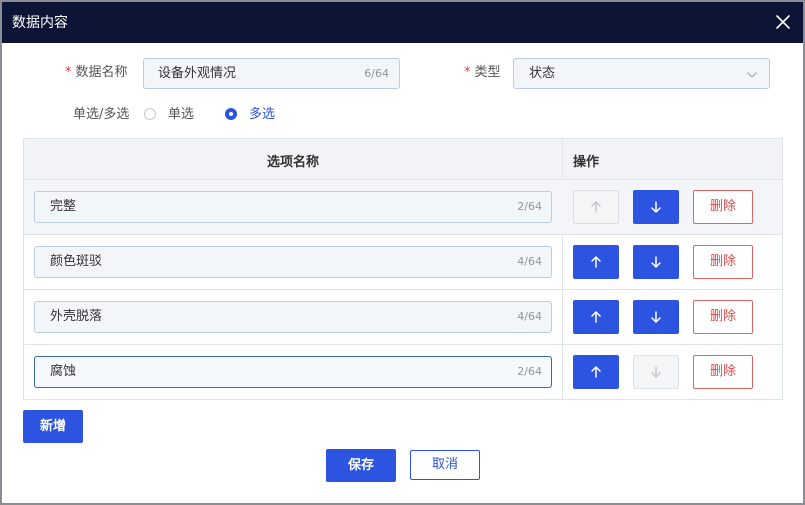 The image size is (805, 505). Describe the element at coordinates (292, 162) in the screenshot. I see `column-header-option-name: 选项名称` at that location.